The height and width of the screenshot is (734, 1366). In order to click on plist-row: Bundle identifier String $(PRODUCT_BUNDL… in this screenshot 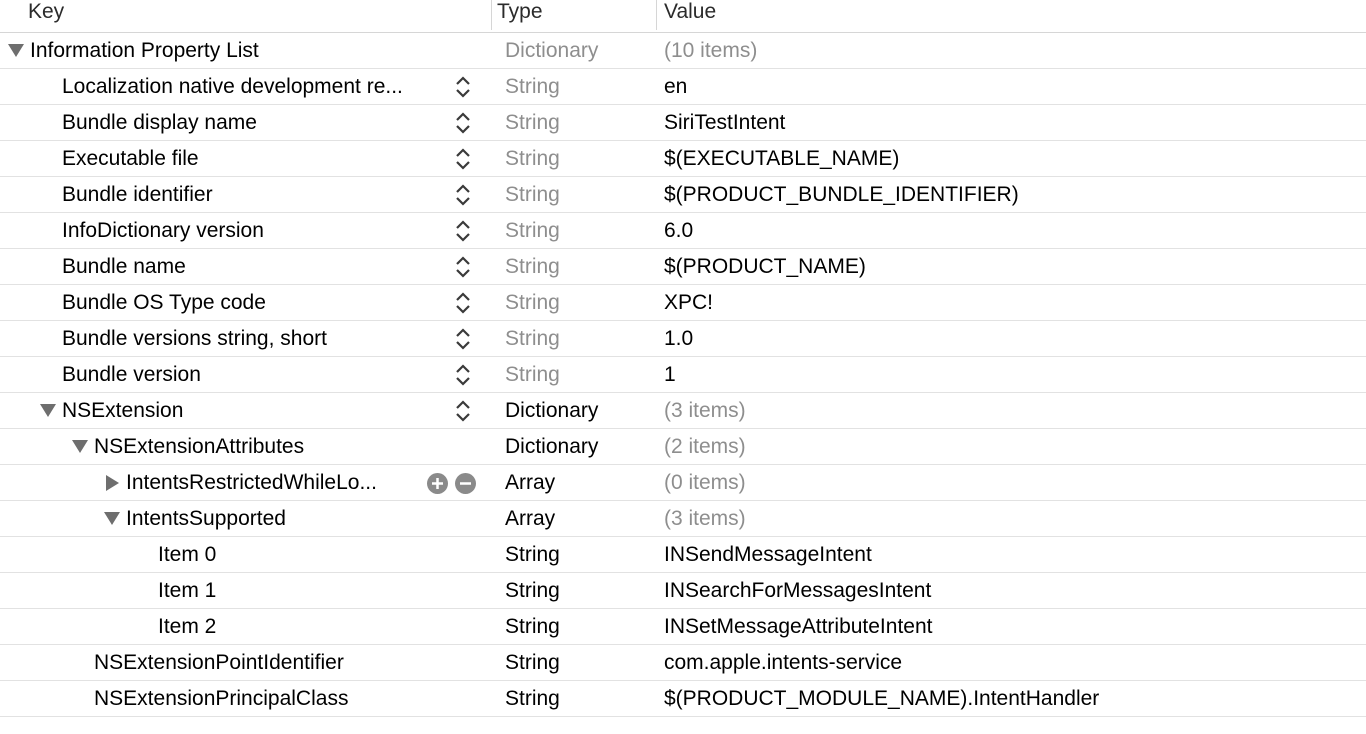, I will do `click(683, 195)`.